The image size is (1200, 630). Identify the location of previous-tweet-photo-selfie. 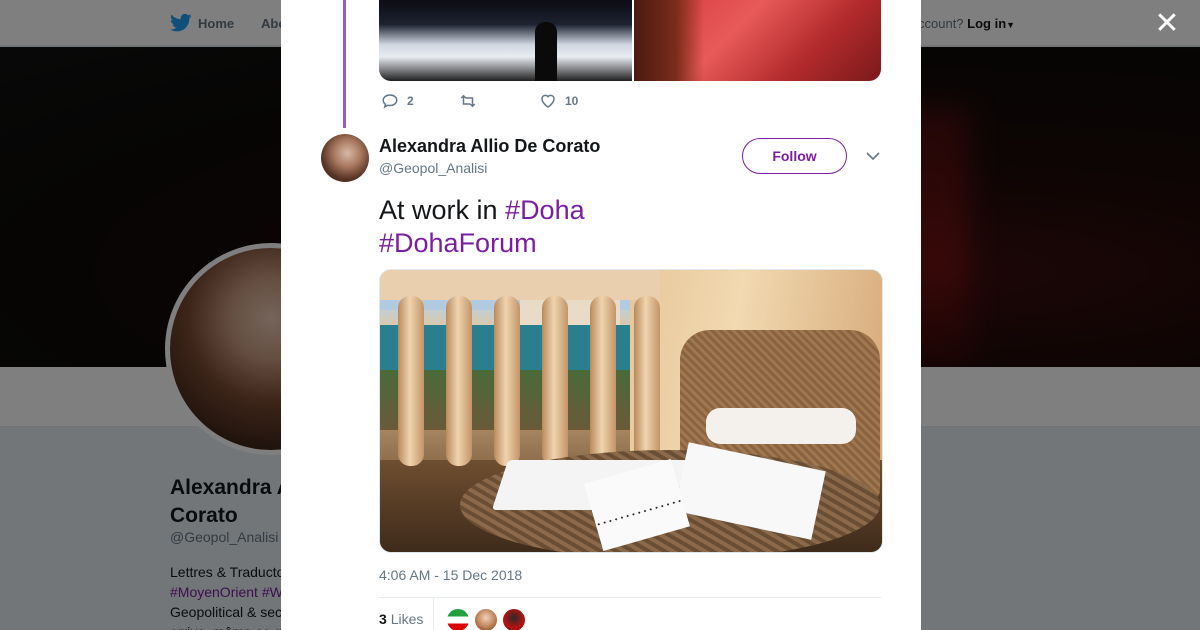
(757, 40).